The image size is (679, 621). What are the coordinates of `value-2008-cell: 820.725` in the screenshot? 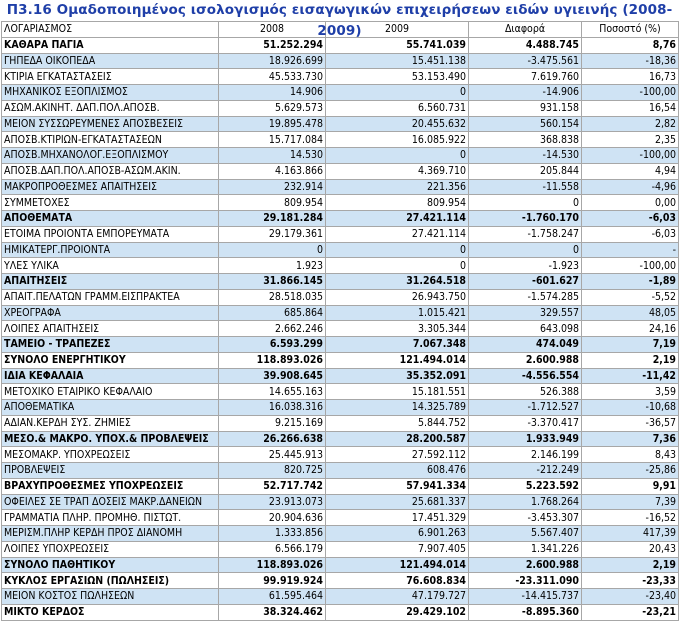 It's located at (272, 470).